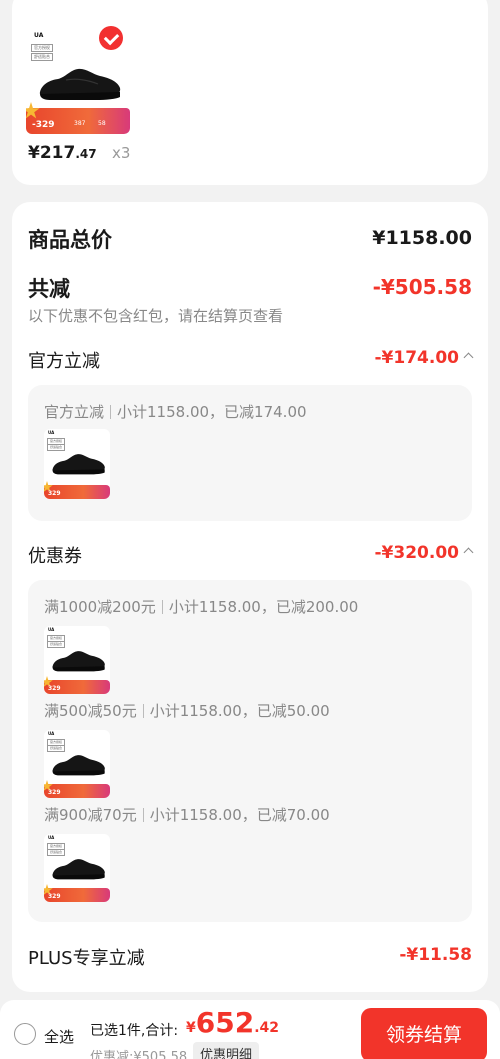 The image size is (500, 1059). I want to click on plus-discount-value: -¥11.58, so click(435, 955).